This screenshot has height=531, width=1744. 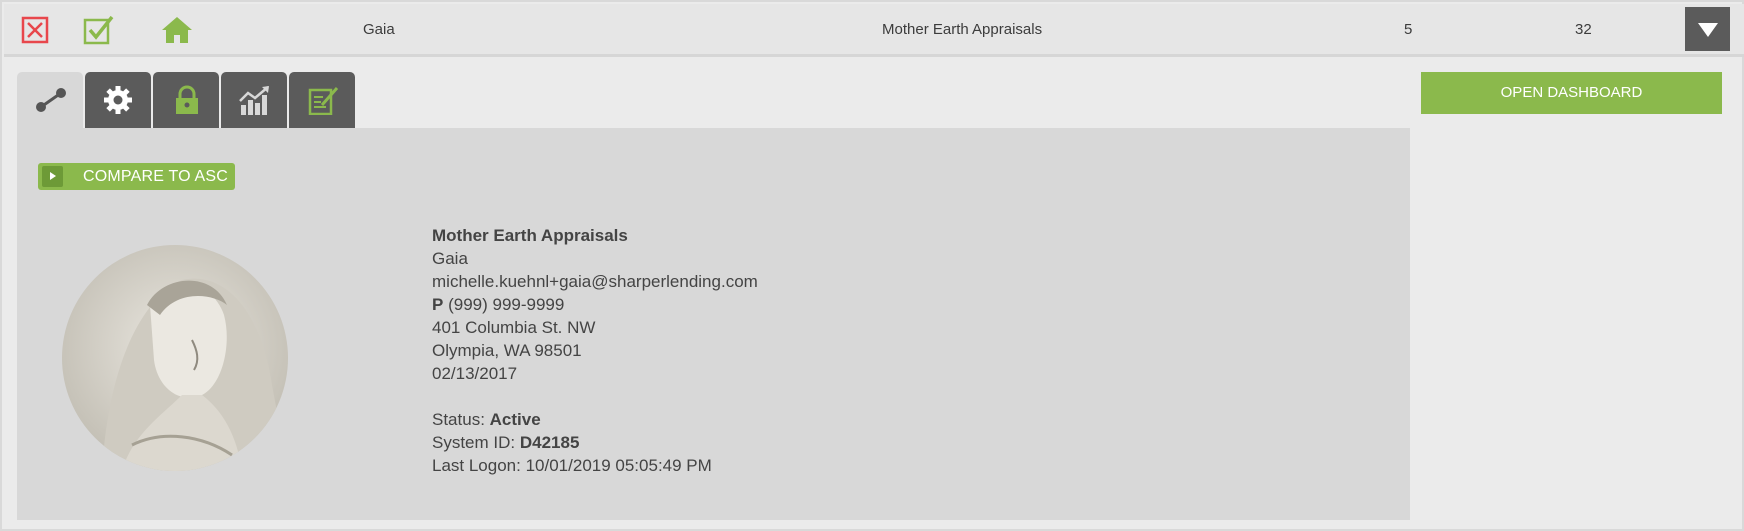 I want to click on tab-security, so click(x=186, y=100).